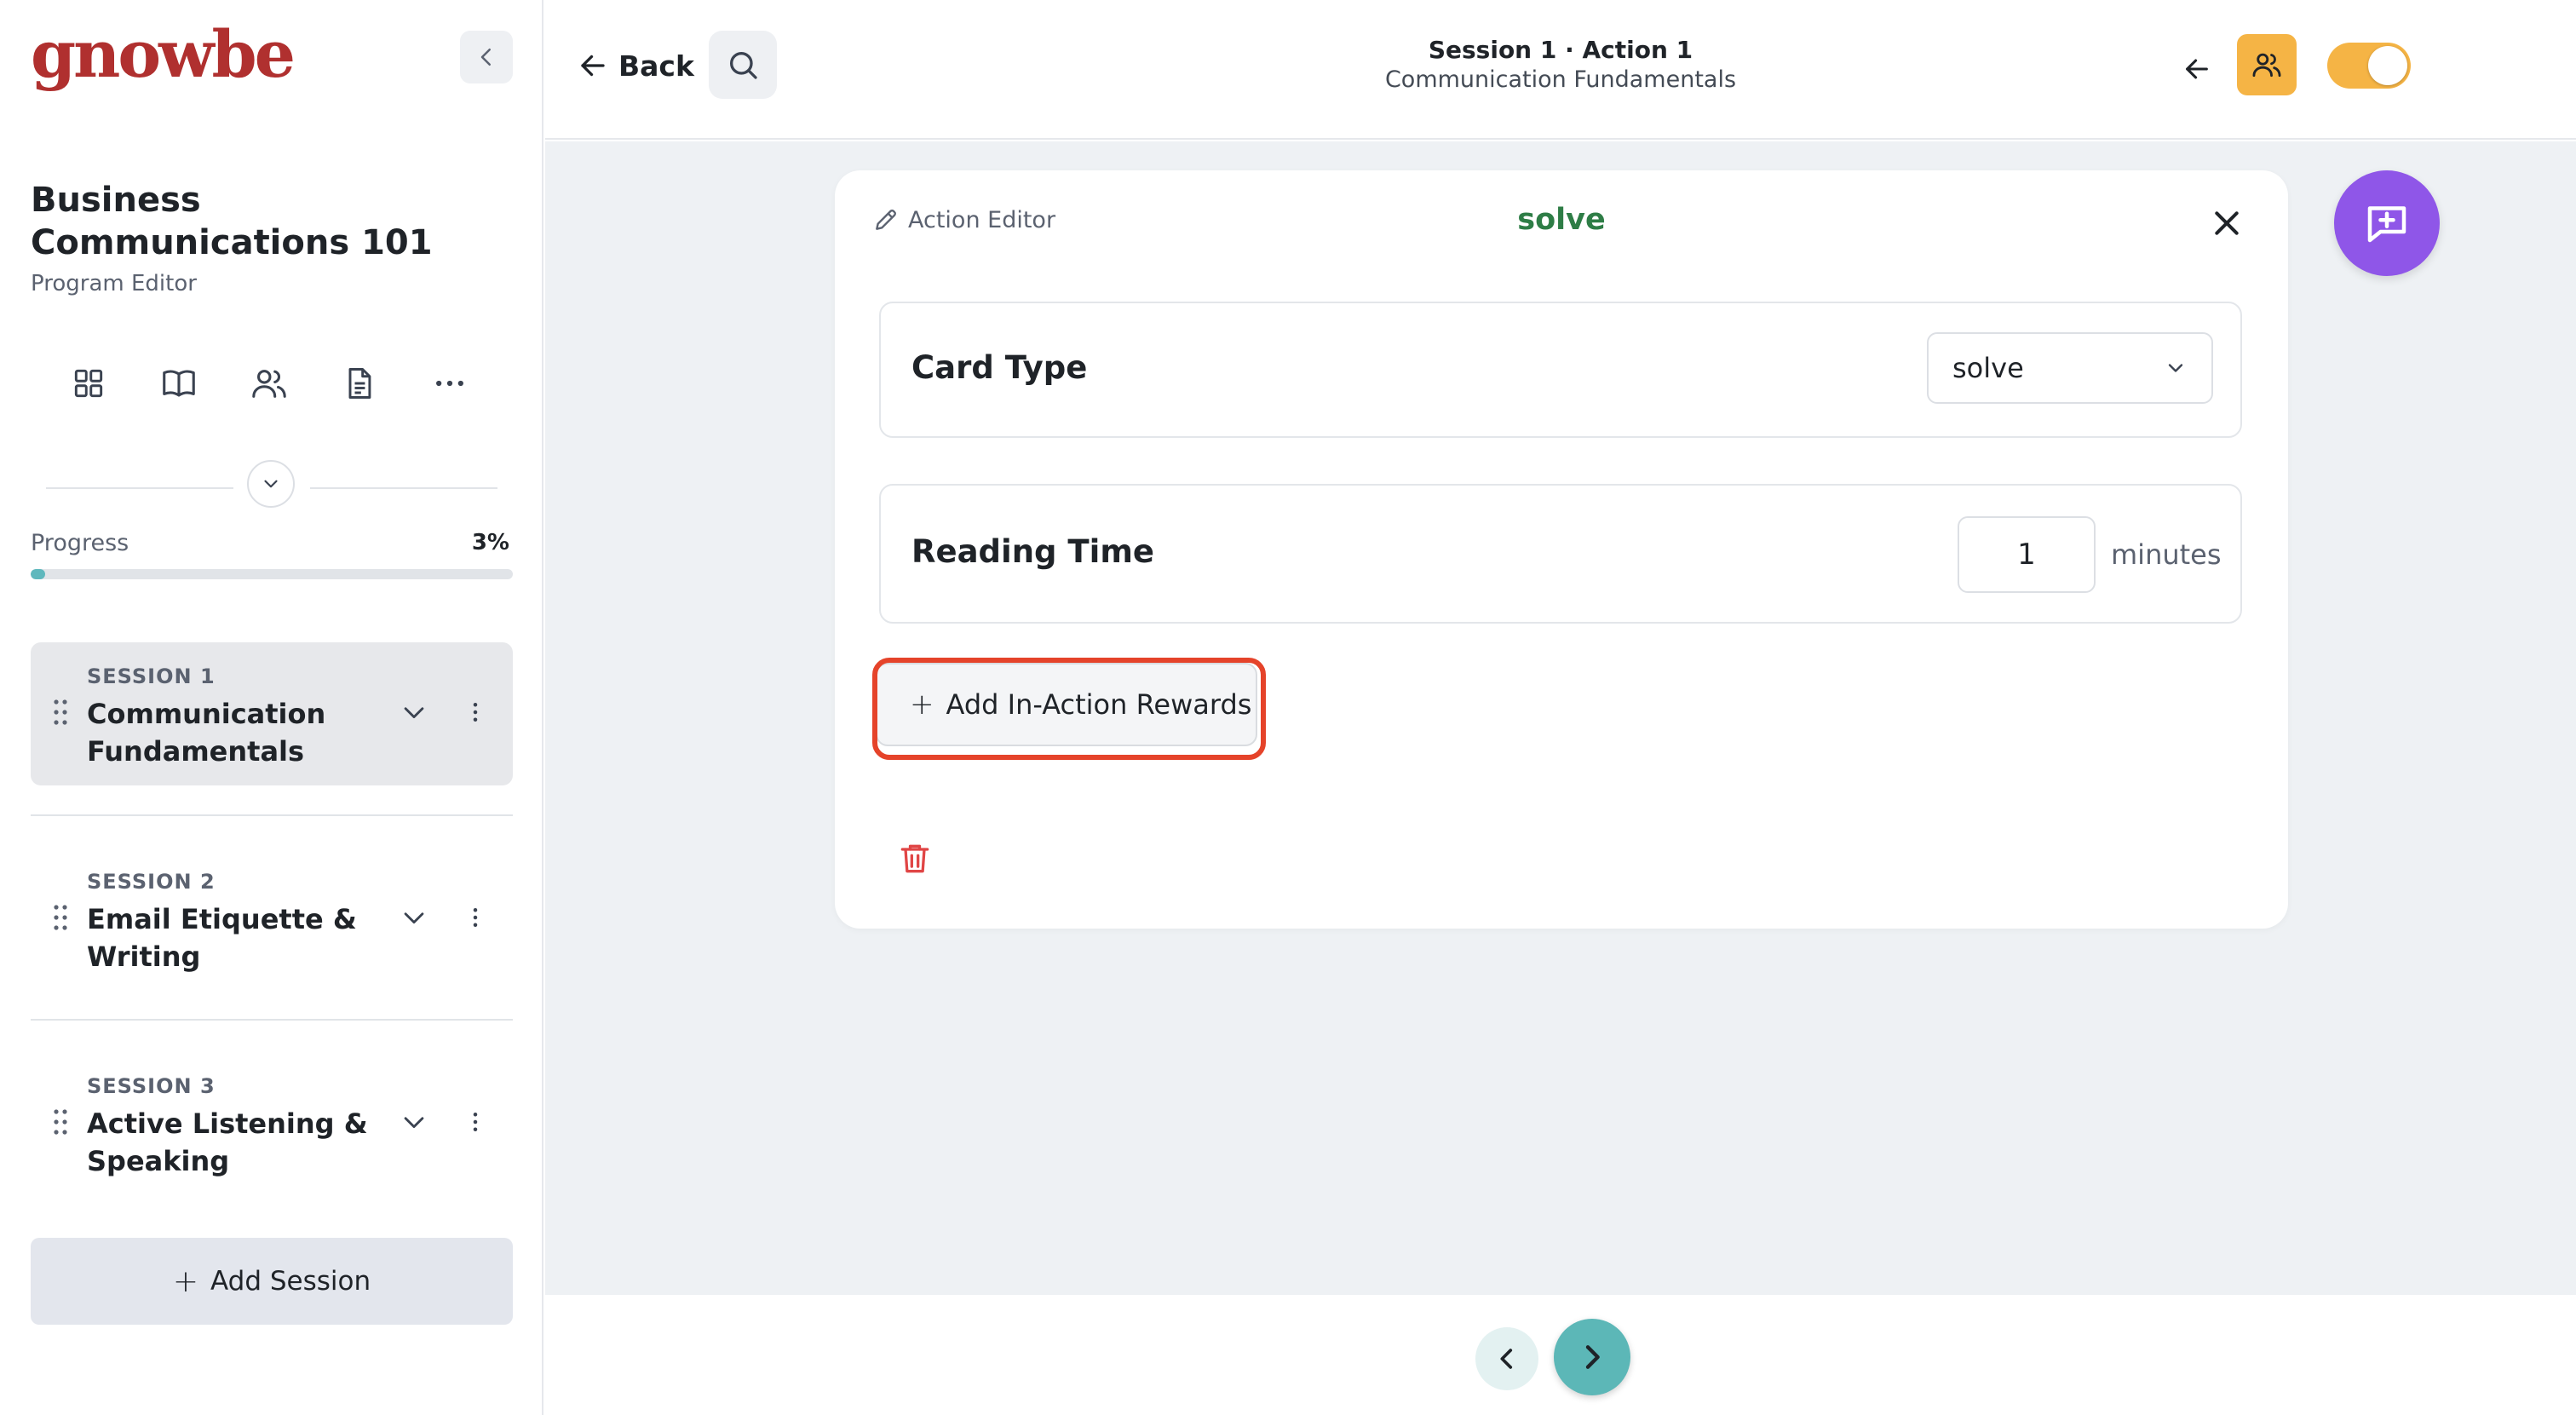  Describe the element at coordinates (2387, 65) in the screenshot. I see `toggle-knob` at that location.